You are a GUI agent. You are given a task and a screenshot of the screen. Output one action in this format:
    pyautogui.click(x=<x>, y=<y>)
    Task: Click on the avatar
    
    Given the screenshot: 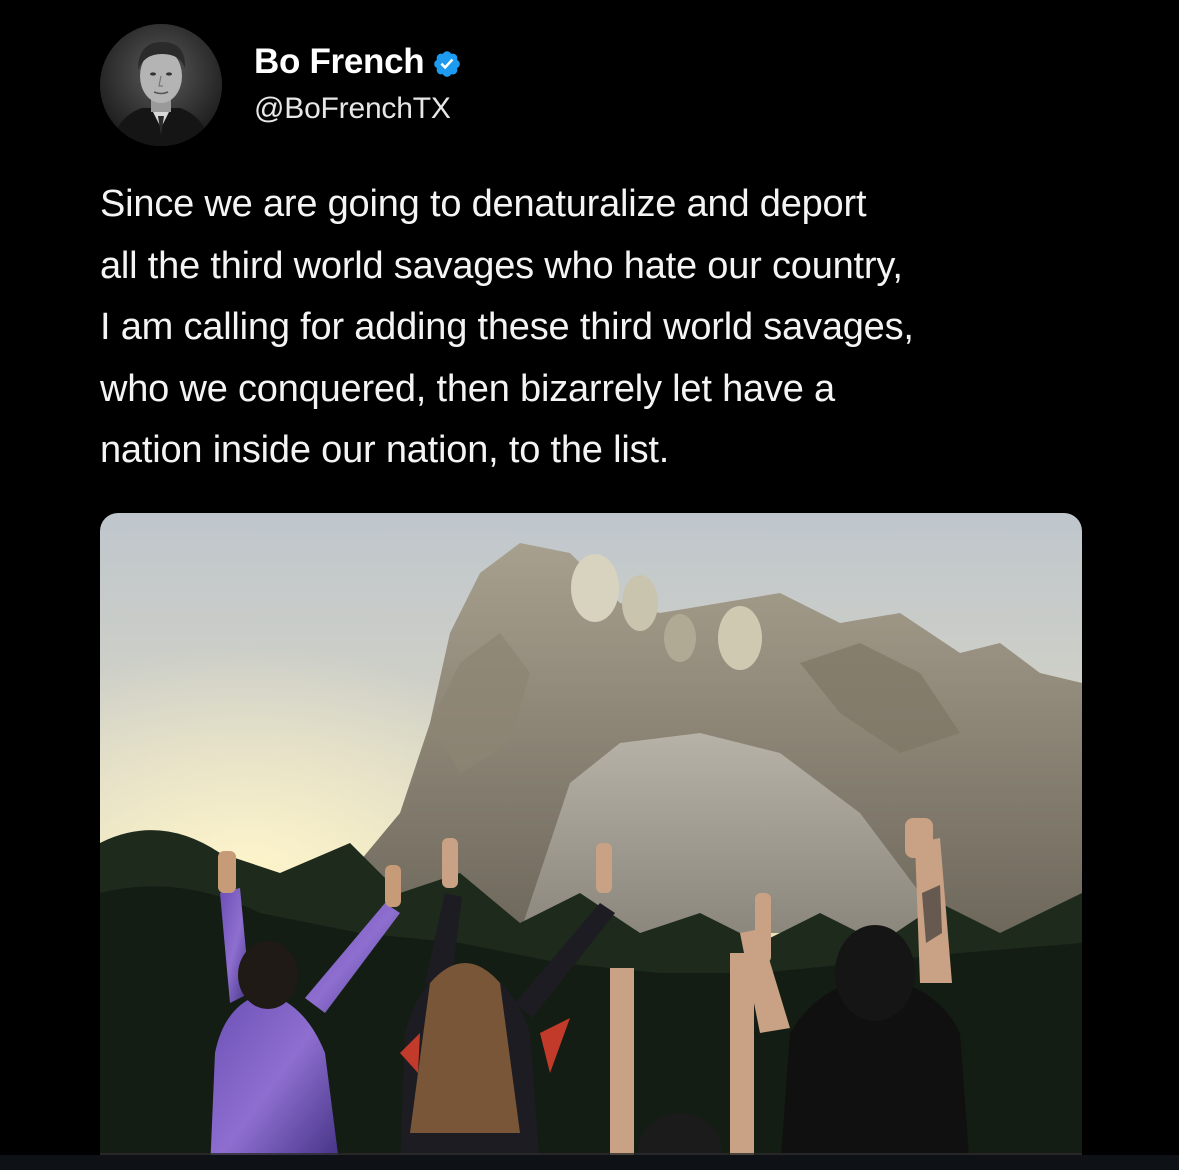 What is the action you would take?
    pyautogui.click(x=161, y=85)
    